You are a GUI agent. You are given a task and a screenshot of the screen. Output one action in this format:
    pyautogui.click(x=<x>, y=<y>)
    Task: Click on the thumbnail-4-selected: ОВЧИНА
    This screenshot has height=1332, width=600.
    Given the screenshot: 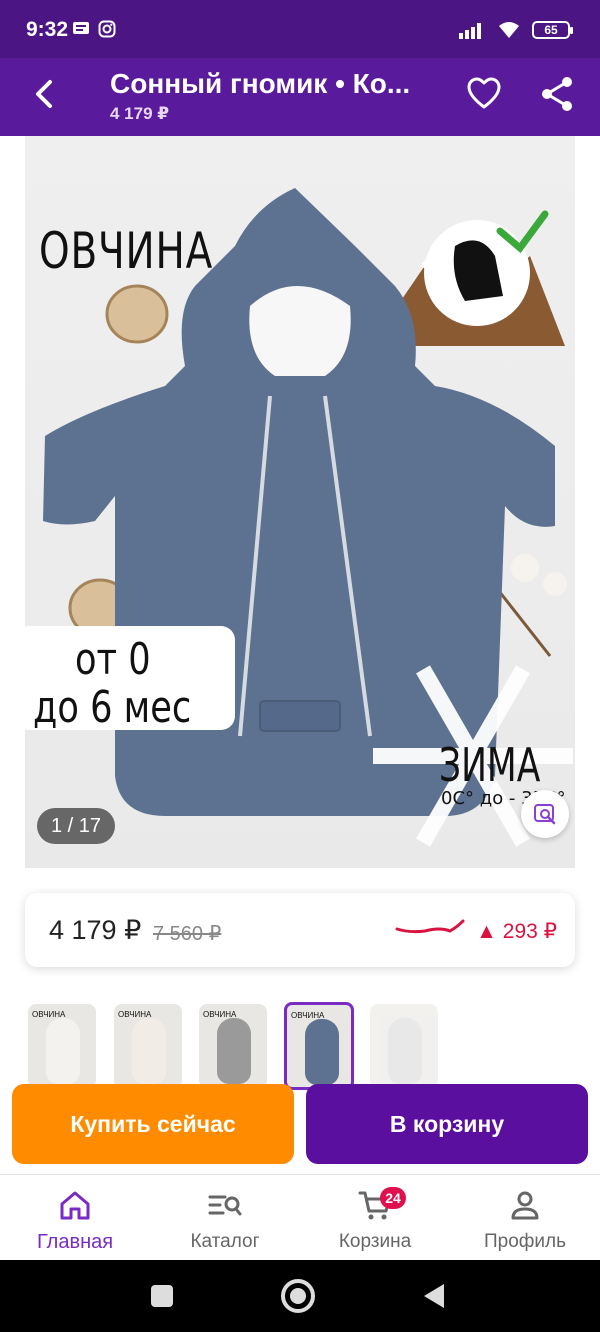 What is the action you would take?
    pyautogui.click(x=319, y=1046)
    